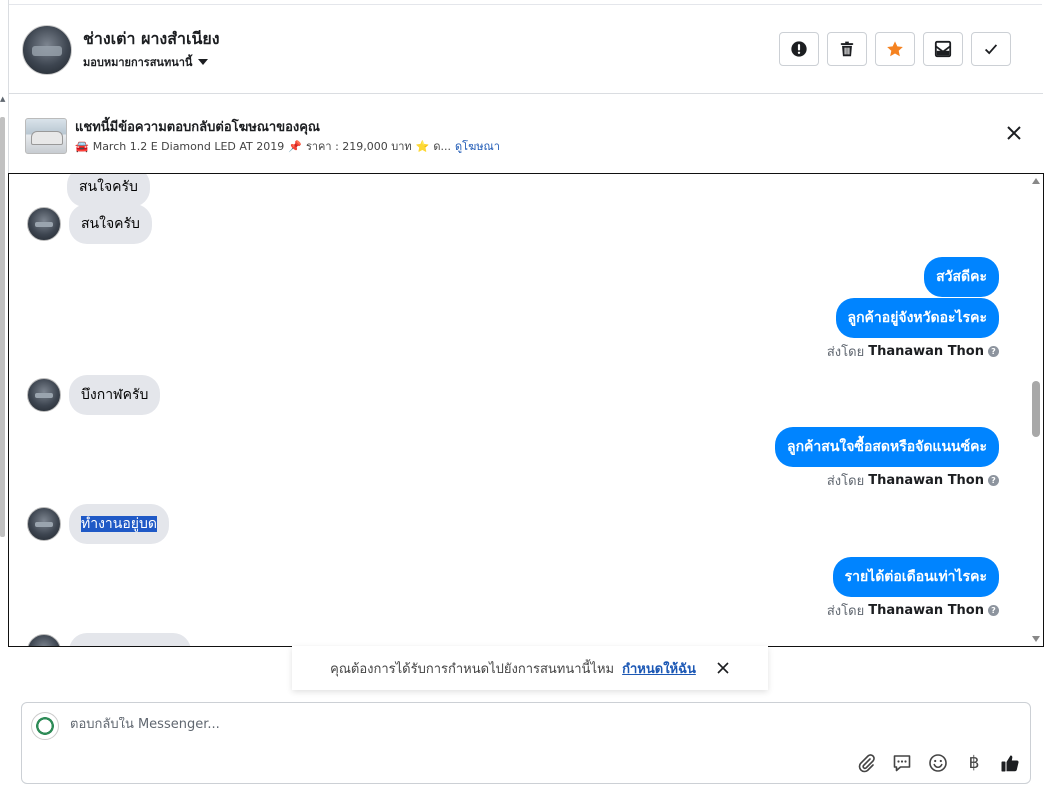  What do you see at coordinates (1036, 639) in the screenshot?
I see `scroll-down-icon` at bounding box center [1036, 639].